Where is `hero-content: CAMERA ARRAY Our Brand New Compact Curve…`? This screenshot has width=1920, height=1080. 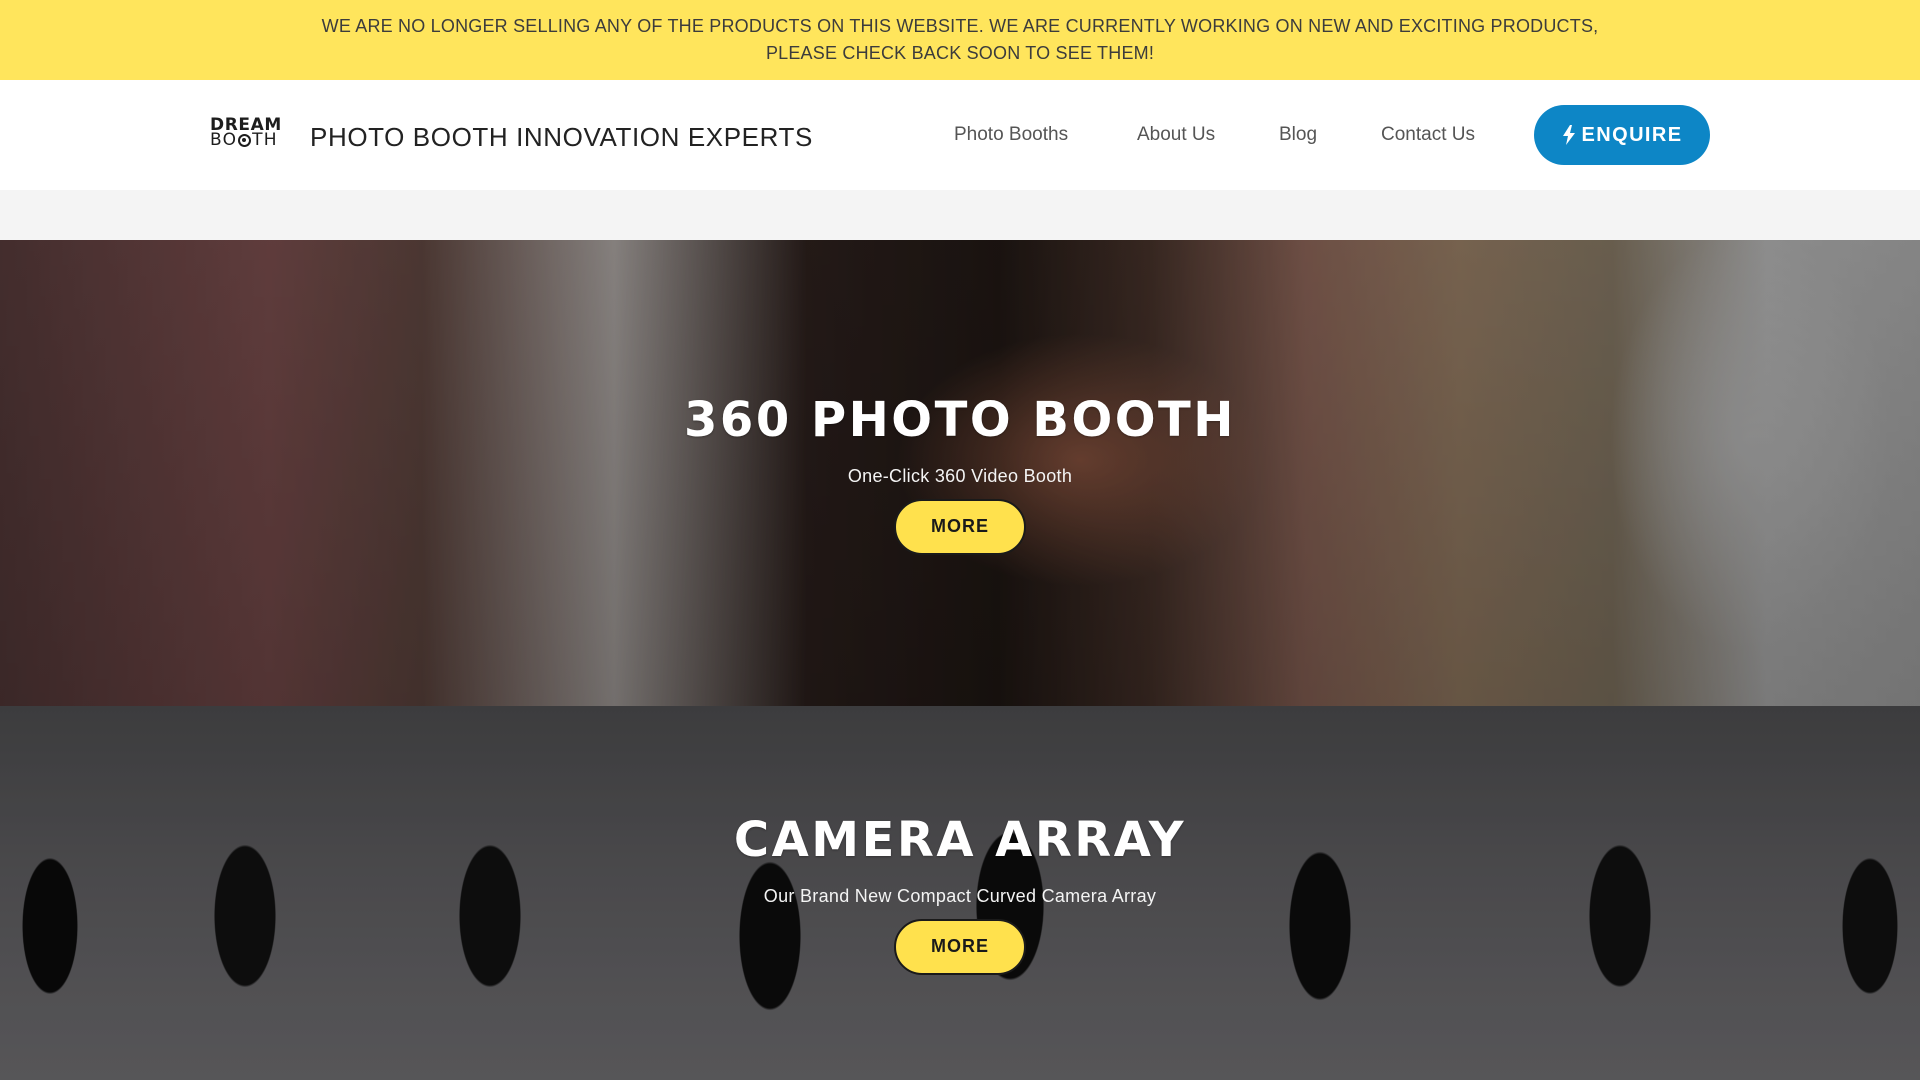
hero-content: CAMERA ARRAY Our Brand New Compact Curve… is located at coordinates (960, 893).